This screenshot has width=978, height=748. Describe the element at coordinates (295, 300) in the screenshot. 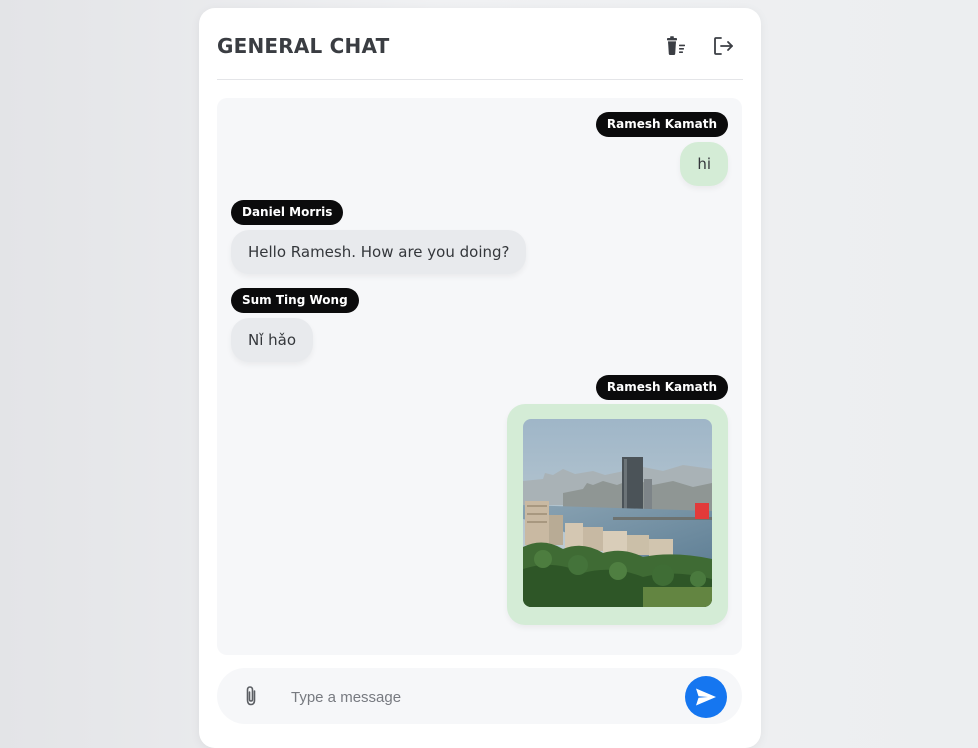

I see `sender-tag: Sum Ting Wong` at that location.